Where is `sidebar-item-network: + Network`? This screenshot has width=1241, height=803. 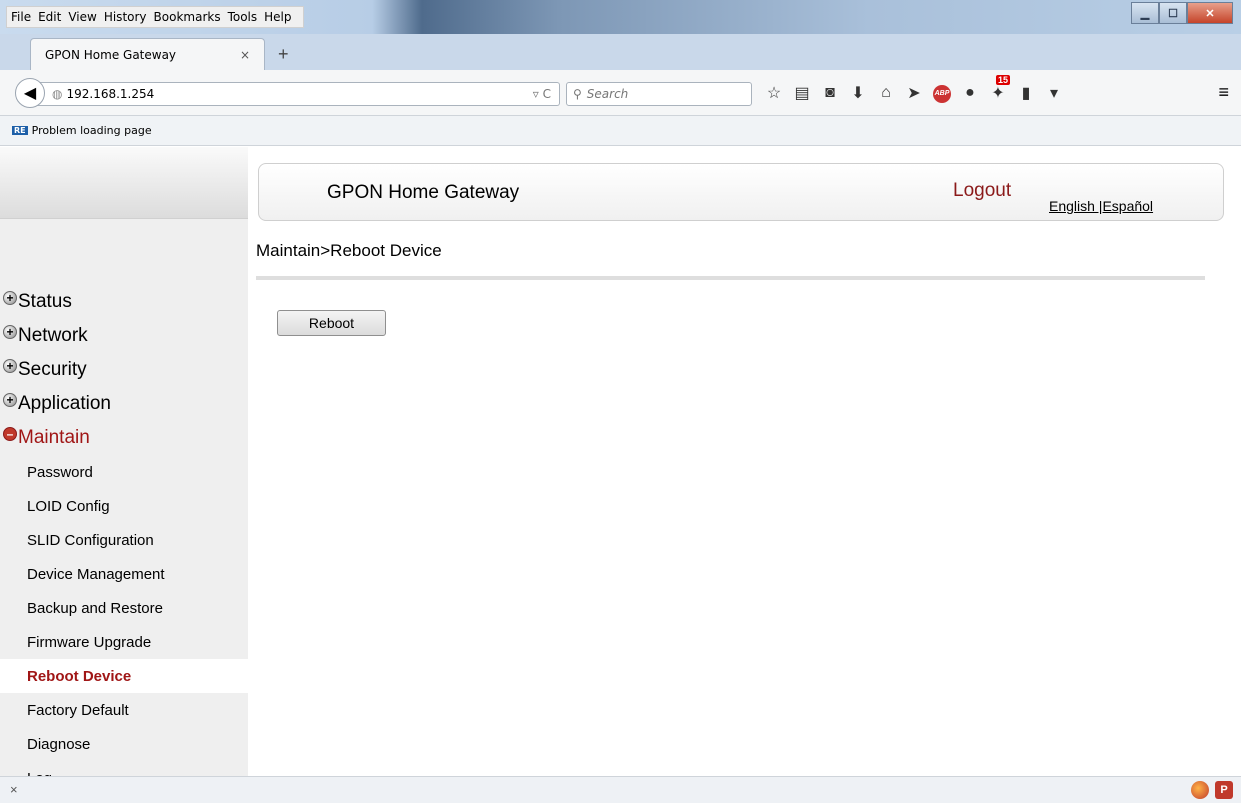
sidebar-item-network: + Network is located at coordinates (124, 336).